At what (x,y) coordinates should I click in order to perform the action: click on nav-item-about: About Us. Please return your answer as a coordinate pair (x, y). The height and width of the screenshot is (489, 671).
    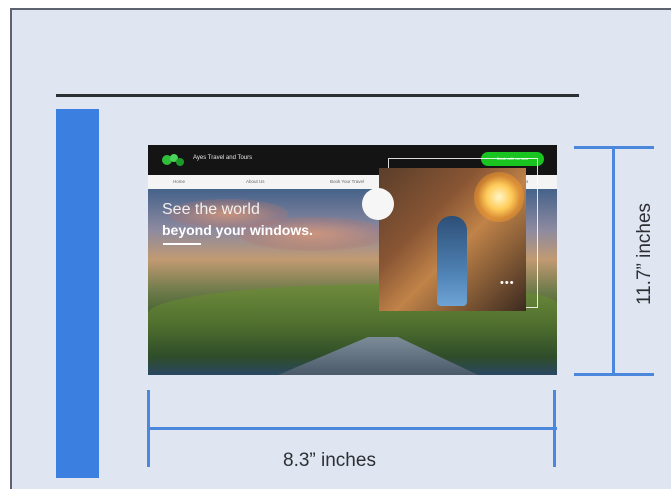
    Looking at the image, I should click on (255, 181).